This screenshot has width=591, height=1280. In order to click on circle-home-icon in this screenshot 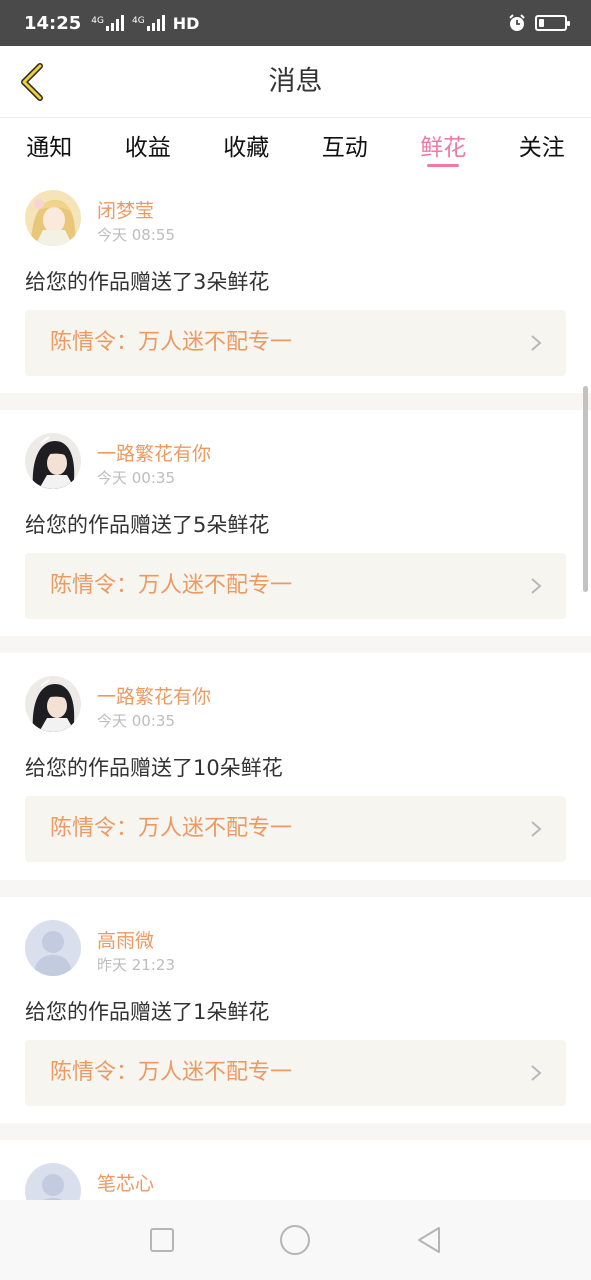, I will do `click(295, 1240)`.